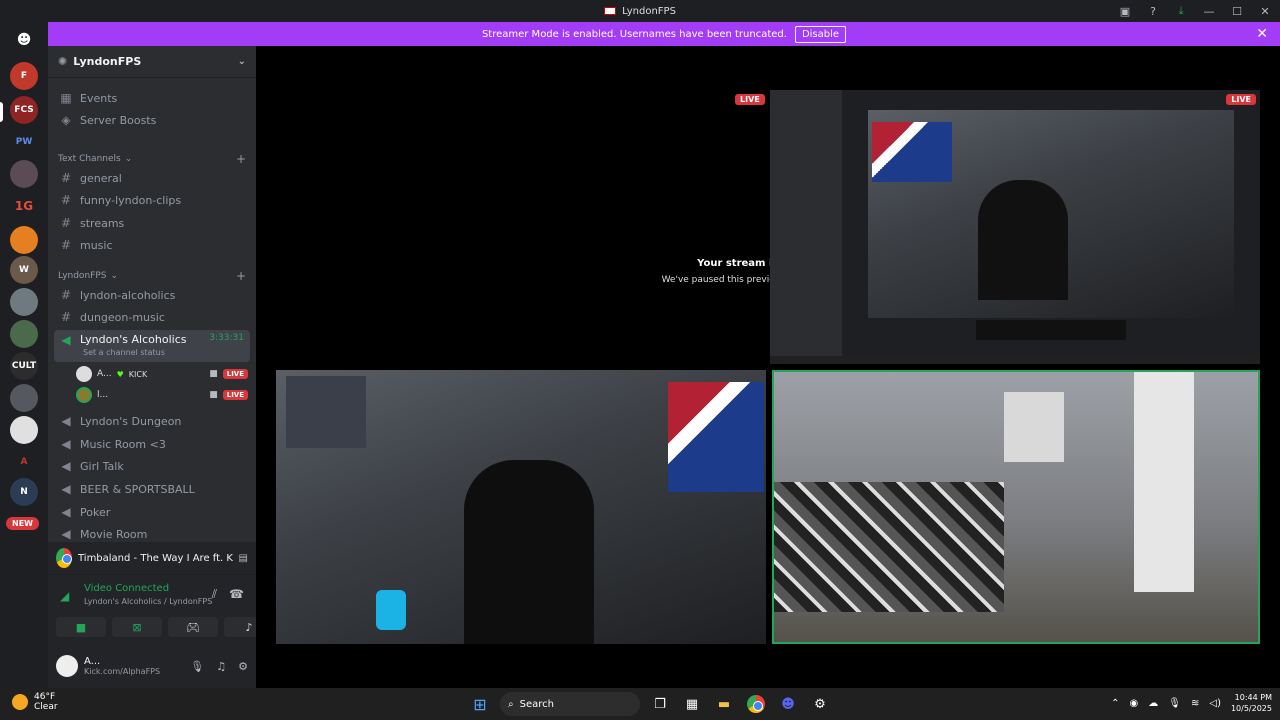 The height and width of the screenshot is (720, 1280). What do you see at coordinates (152, 489) in the screenshot?
I see `voice-channel: ◀ BEER & SPORTSBALL` at bounding box center [152, 489].